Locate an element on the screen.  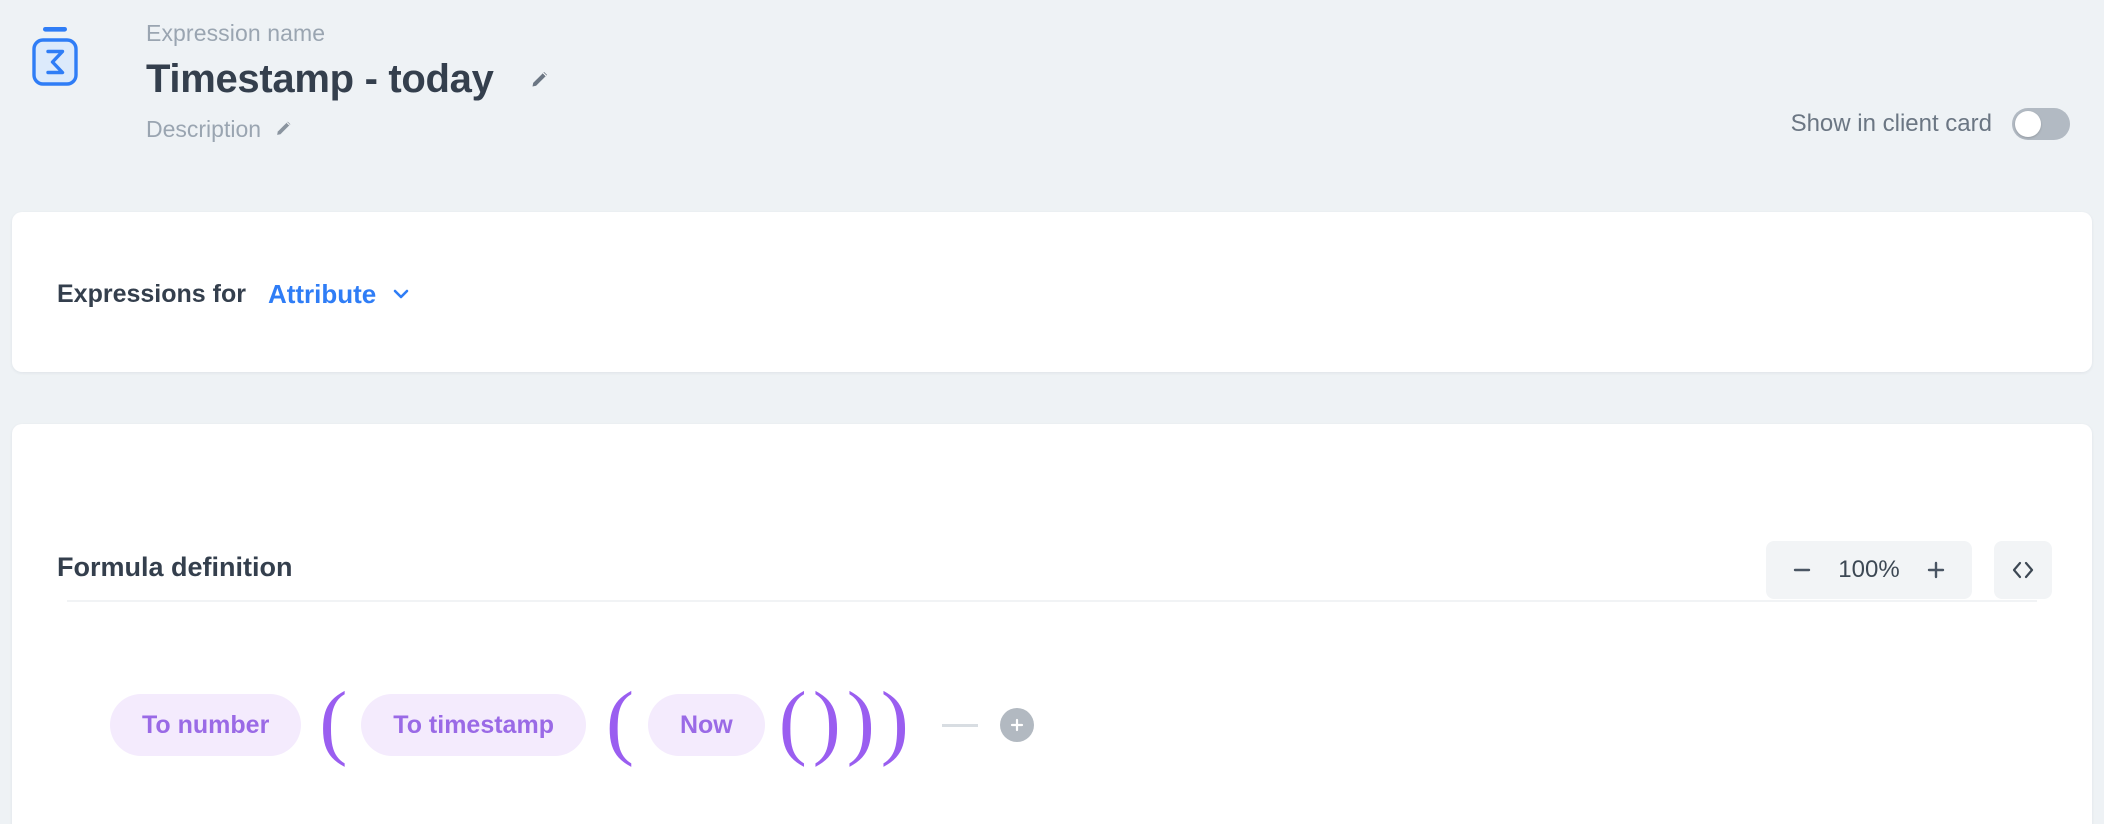
zoom-in-button is located at coordinates (1936, 570).